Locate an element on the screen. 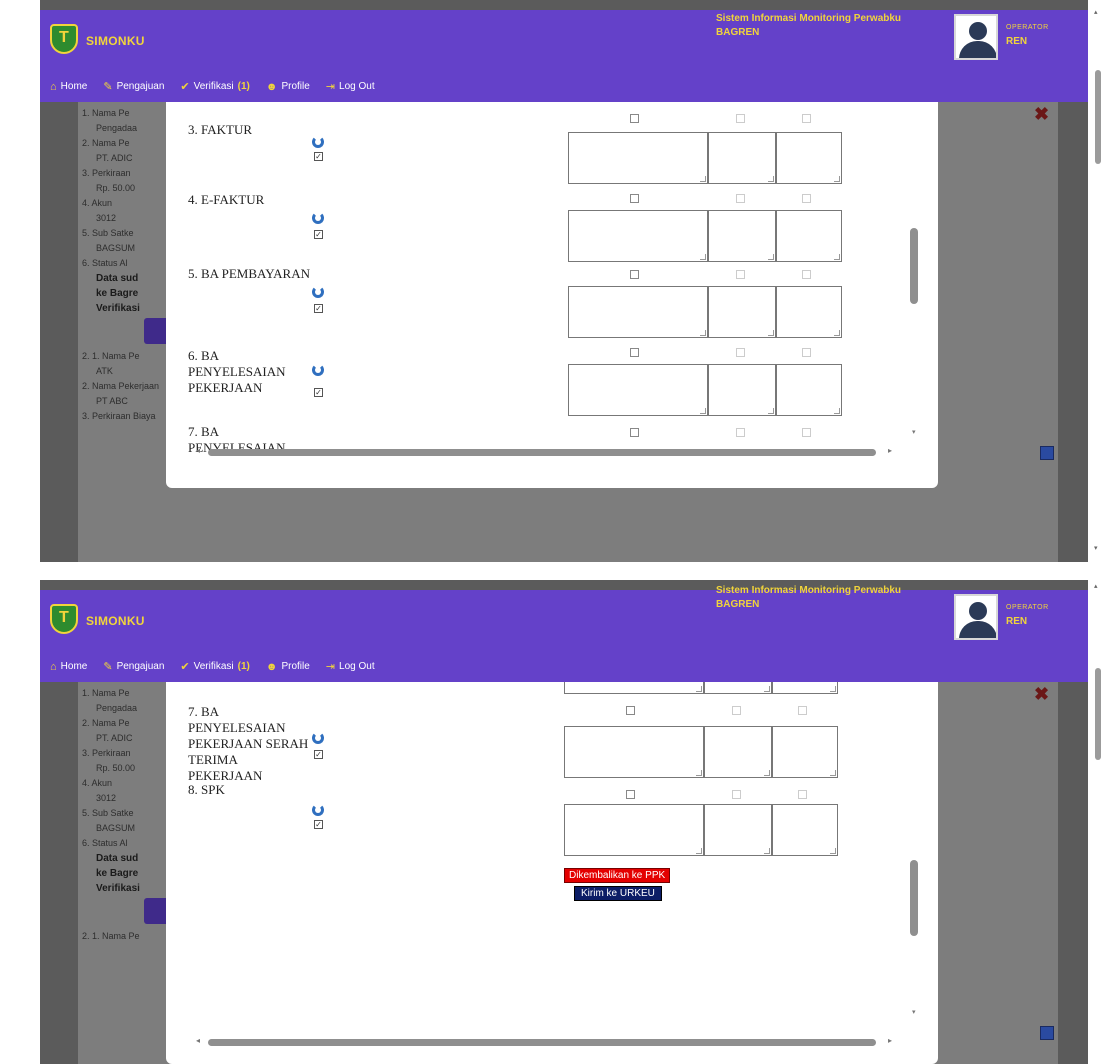  check-icon: ✔ is located at coordinates (185, 667).